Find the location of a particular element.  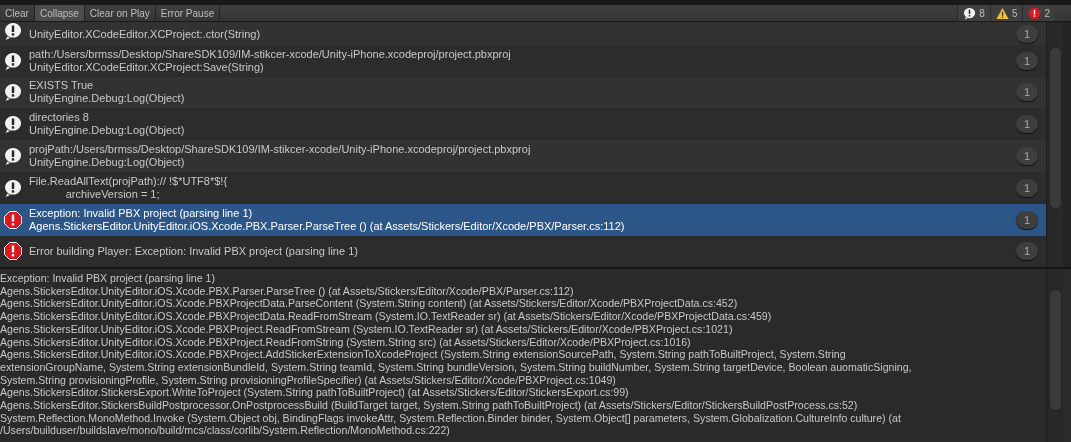

log-line: archiveVersion = 1; is located at coordinates (112, 194).